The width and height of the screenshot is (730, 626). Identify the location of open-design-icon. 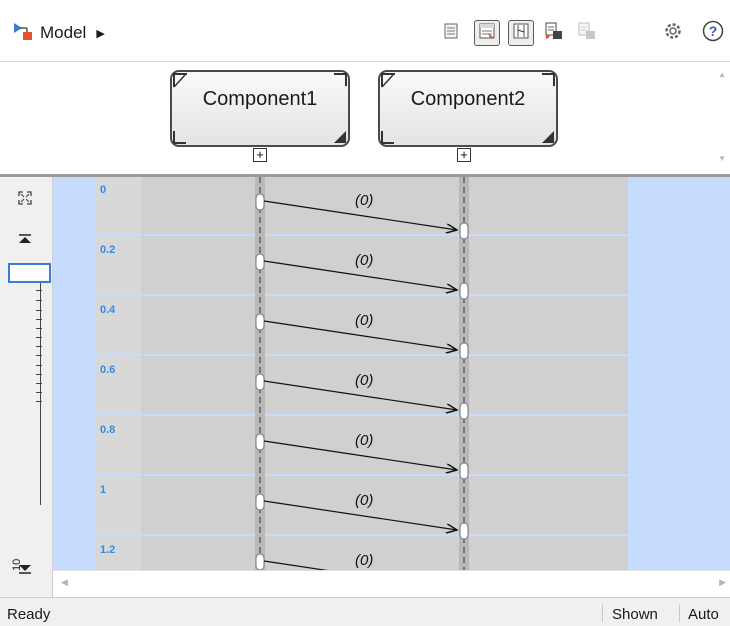
(487, 33).